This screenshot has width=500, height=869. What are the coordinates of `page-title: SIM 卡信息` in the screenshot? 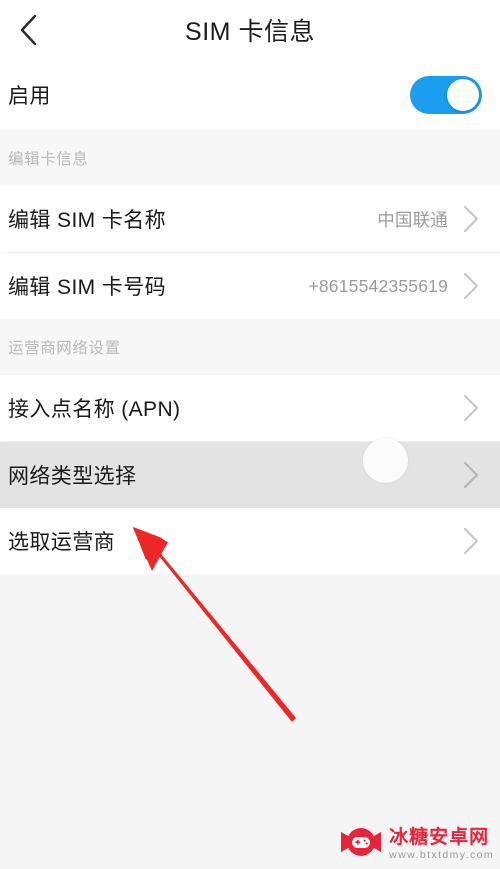 It's located at (250, 32).